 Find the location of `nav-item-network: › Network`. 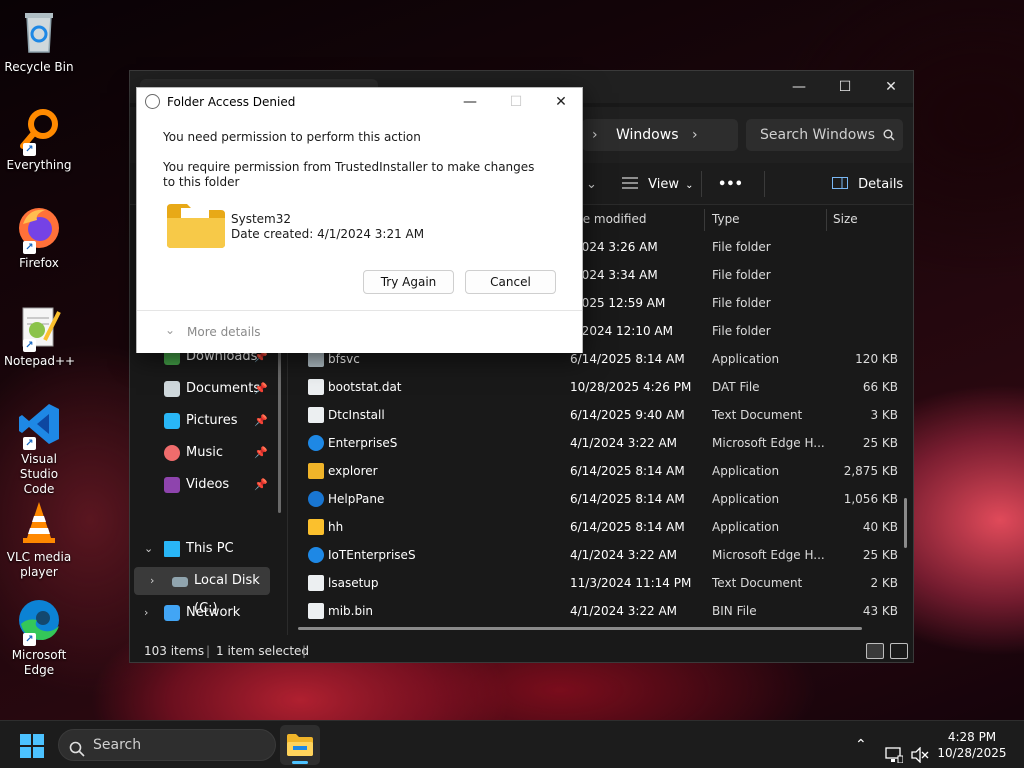

nav-item-network: › Network is located at coordinates (205, 613).